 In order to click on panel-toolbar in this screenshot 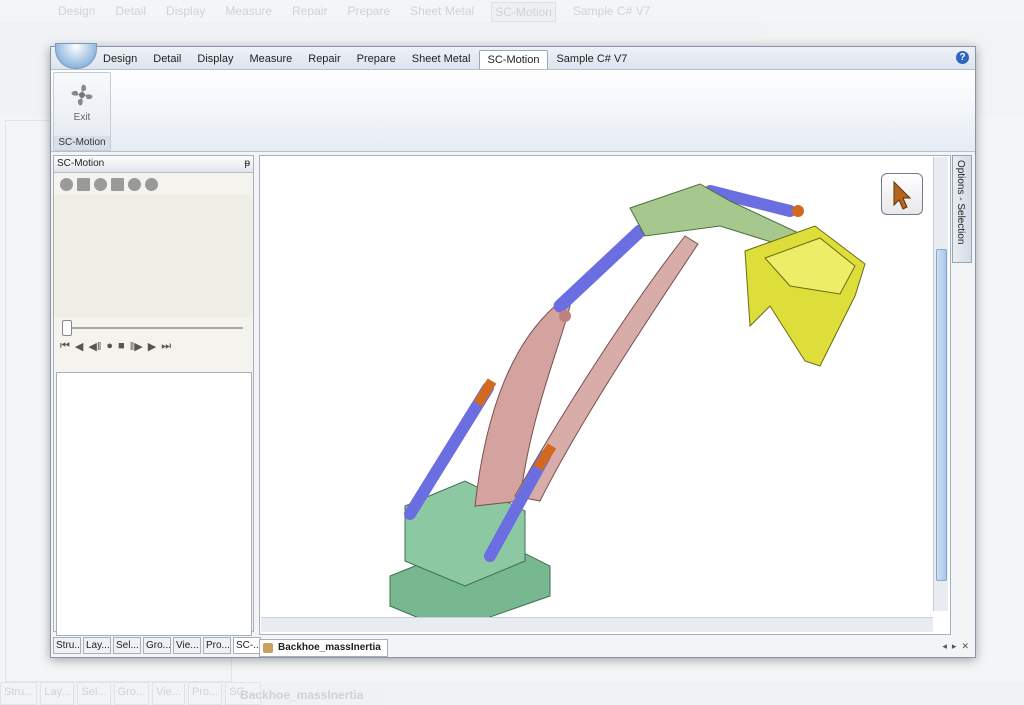, I will do `click(153, 184)`.